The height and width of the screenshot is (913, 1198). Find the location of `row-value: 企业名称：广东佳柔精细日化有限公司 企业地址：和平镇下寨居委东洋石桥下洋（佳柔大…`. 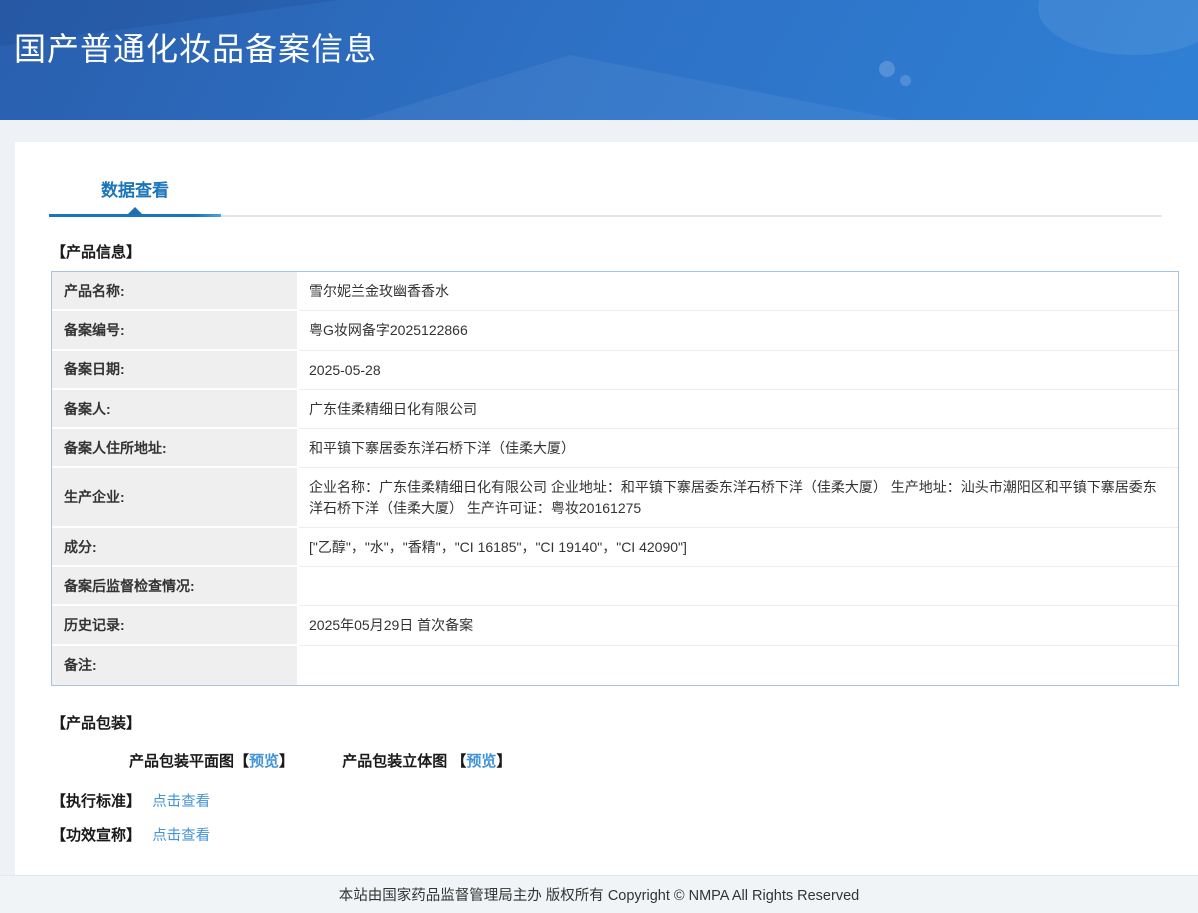

row-value: 企业名称：广东佳柔精细日化有限公司 企业地址：和平镇下寨居委东洋石桥下洋（佳柔大… is located at coordinates (738, 498).